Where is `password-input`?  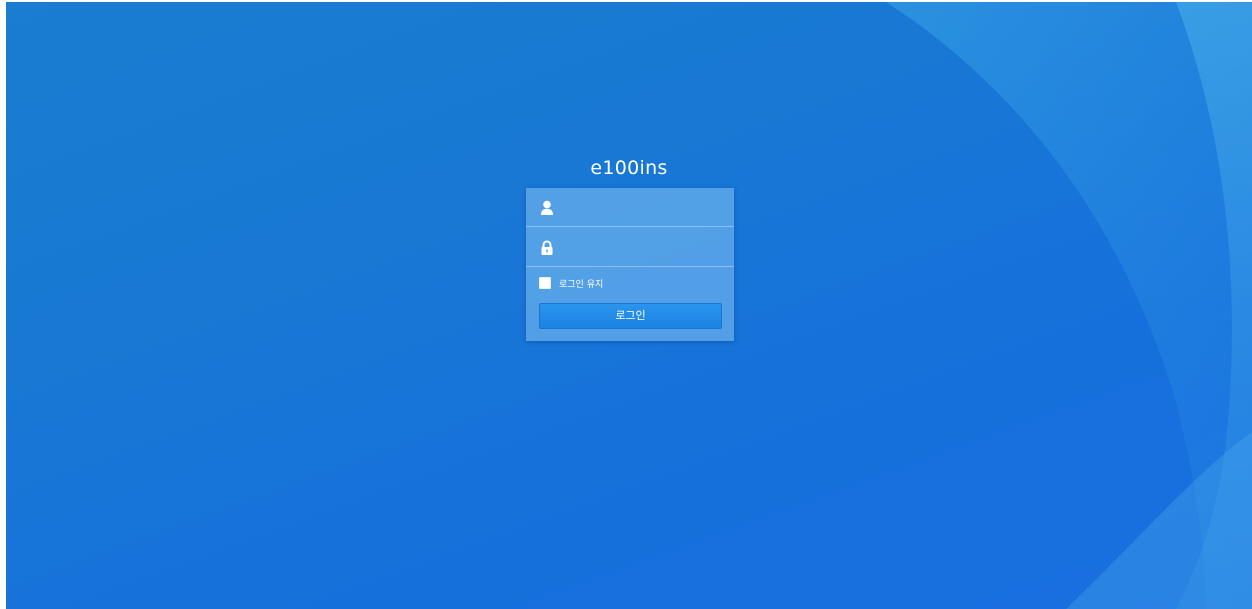 password-input is located at coordinates (646, 248).